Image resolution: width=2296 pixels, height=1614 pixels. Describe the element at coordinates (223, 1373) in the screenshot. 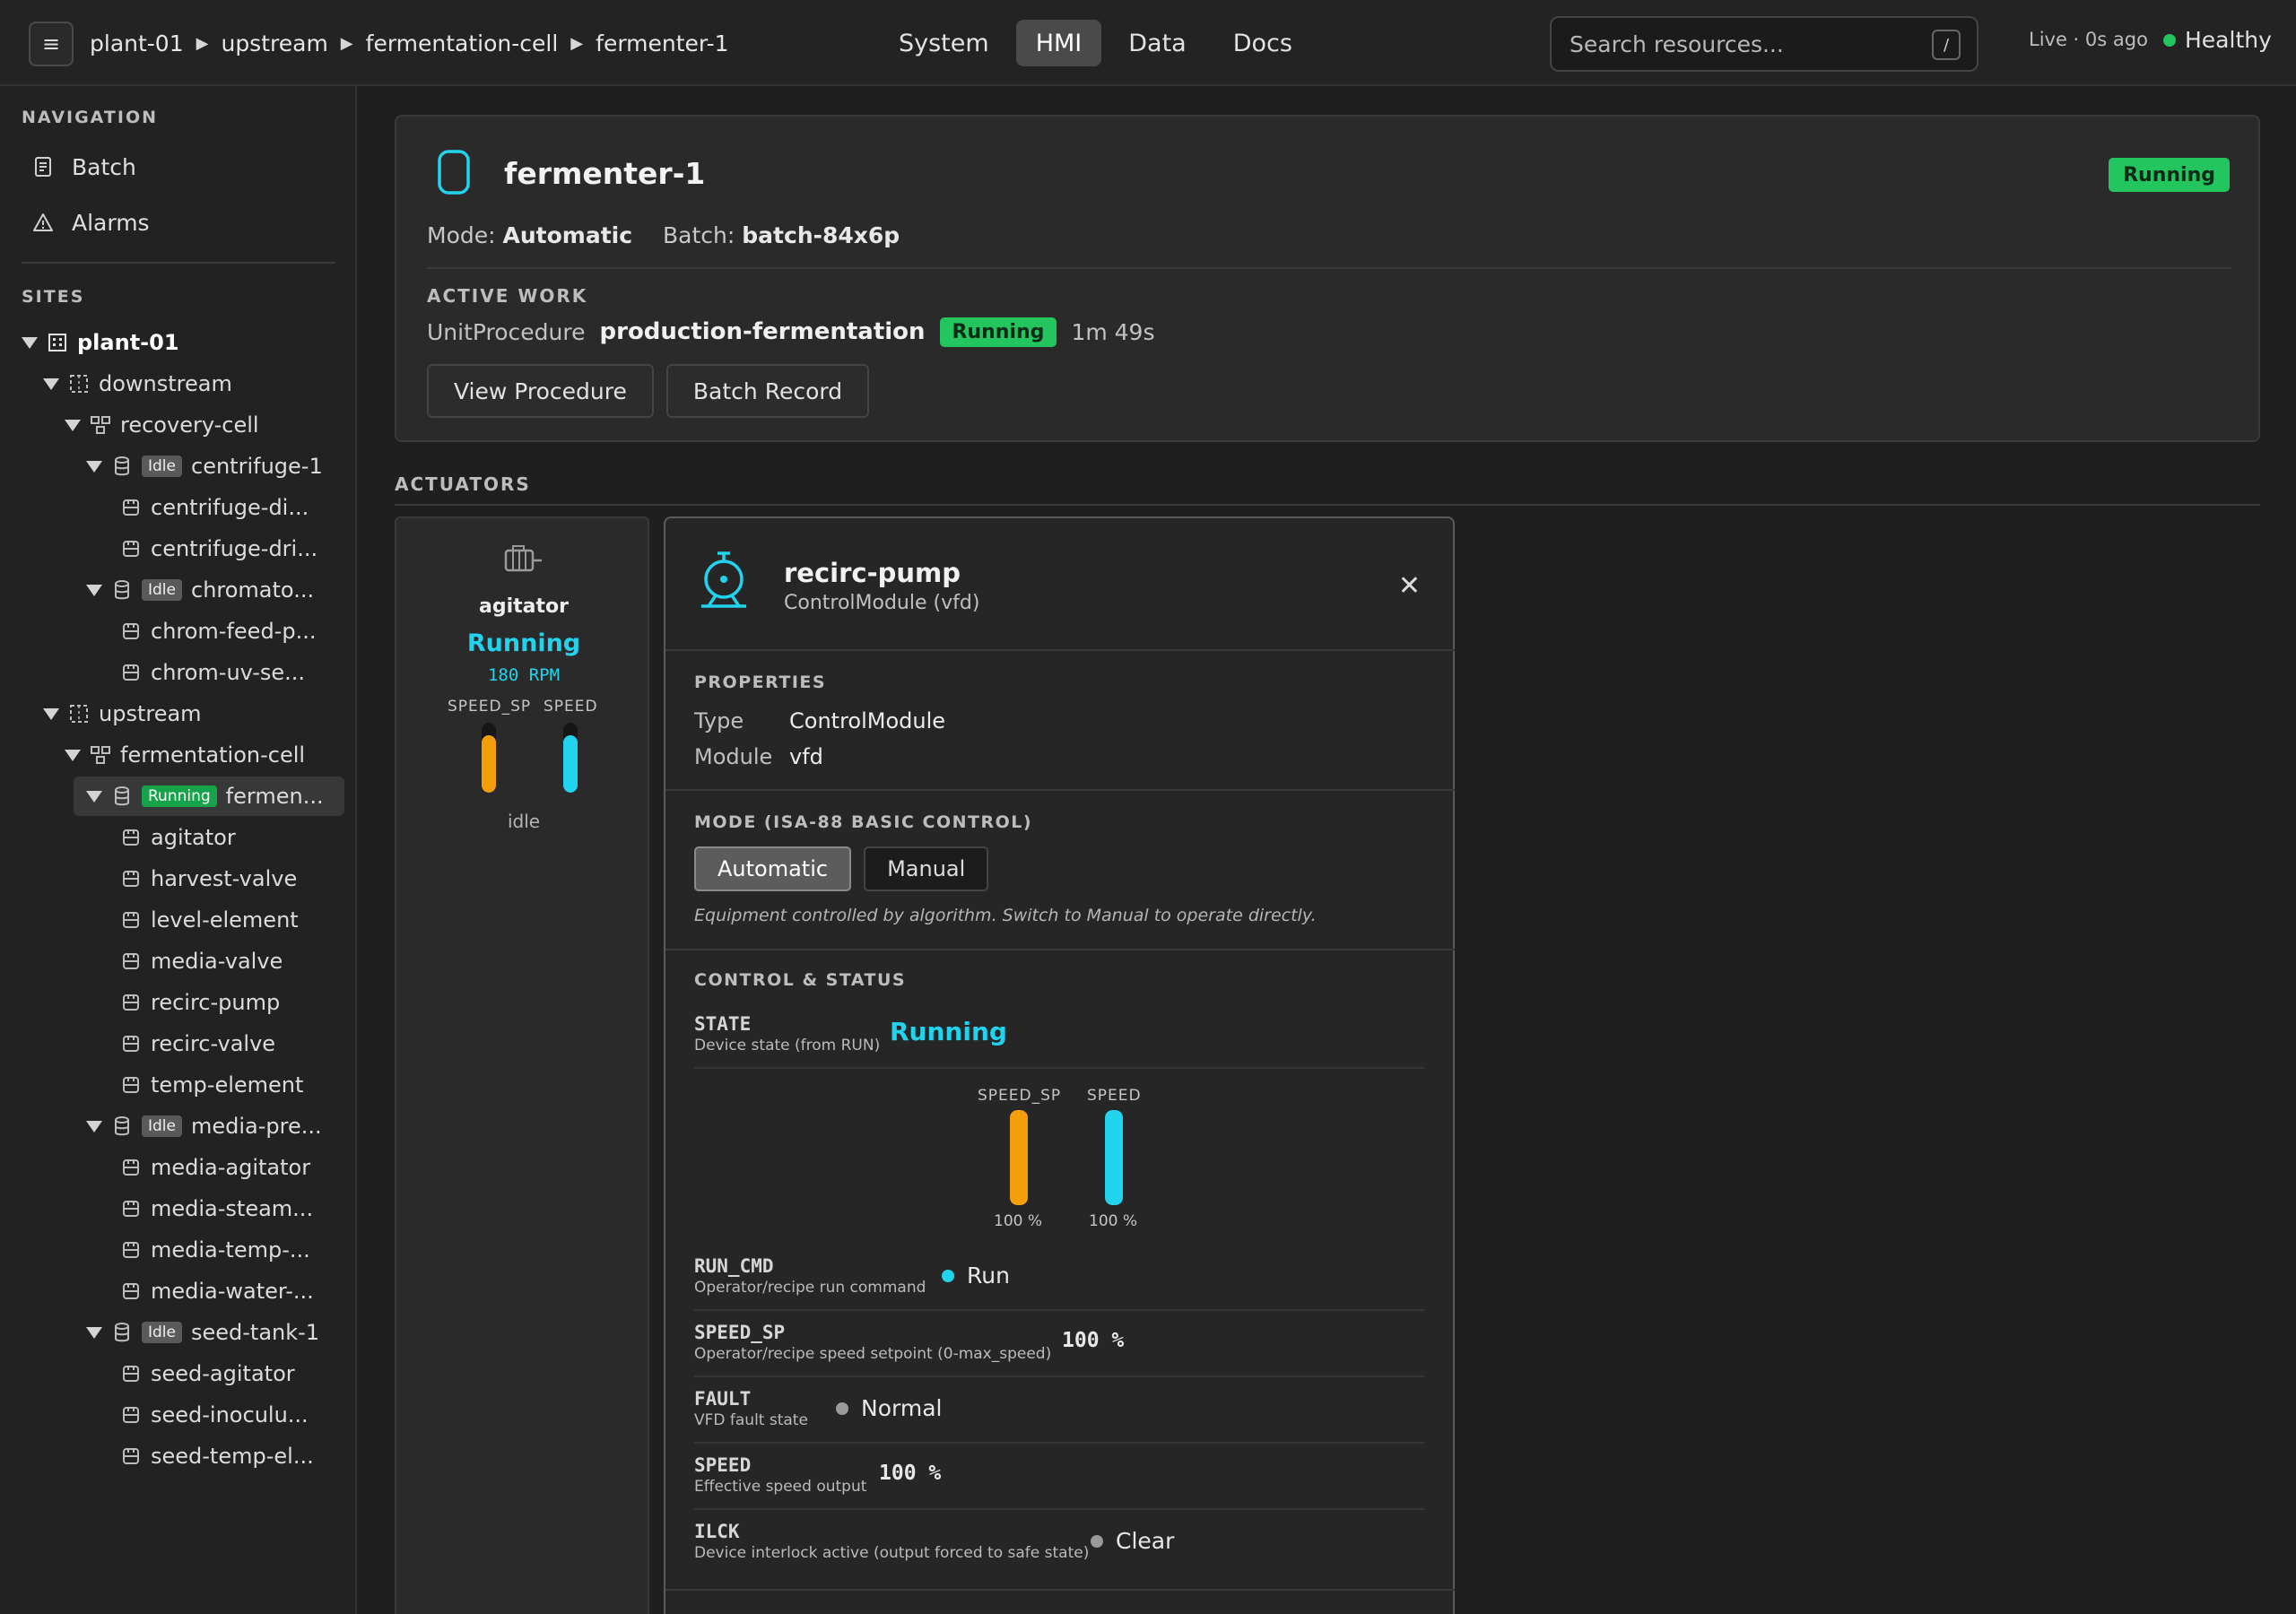

I see `tree-item-label: seed-agitator` at that location.